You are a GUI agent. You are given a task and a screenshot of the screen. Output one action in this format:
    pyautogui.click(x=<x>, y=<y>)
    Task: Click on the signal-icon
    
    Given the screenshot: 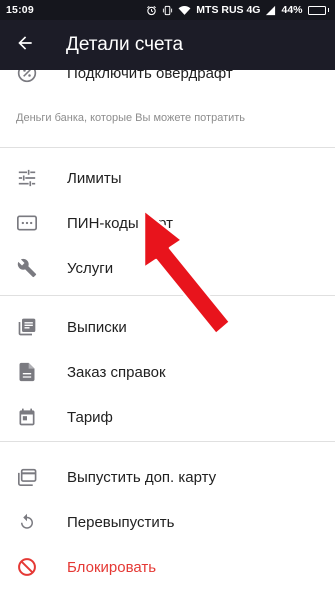 What is the action you would take?
    pyautogui.click(x=270, y=10)
    